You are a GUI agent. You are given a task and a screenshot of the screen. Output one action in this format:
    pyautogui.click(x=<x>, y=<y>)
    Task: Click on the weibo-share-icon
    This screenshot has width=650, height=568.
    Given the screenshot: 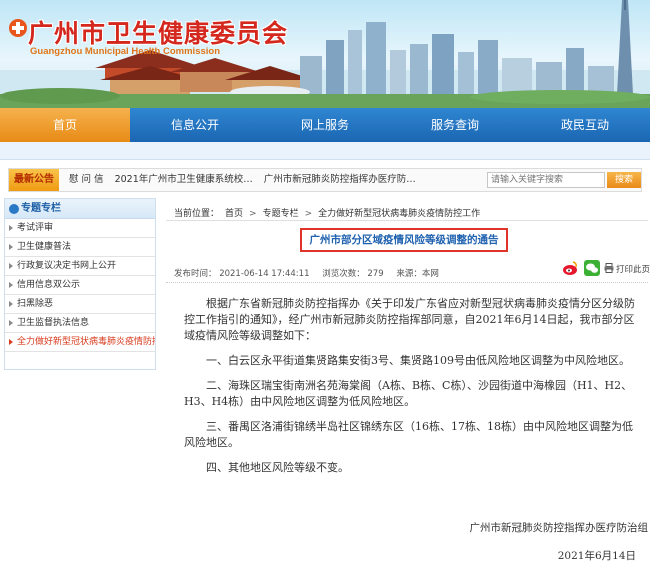 What is the action you would take?
    pyautogui.click(x=570, y=268)
    